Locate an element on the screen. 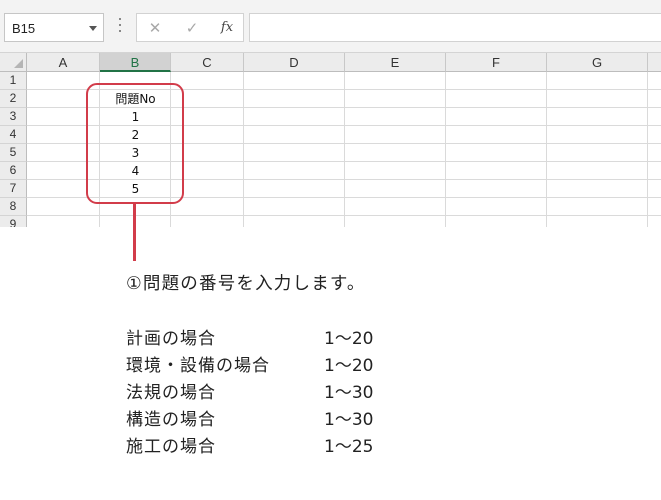 This screenshot has height=500, width=661. formula-buttons: ✕ ✓ fx is located at coordinates (190, 27).